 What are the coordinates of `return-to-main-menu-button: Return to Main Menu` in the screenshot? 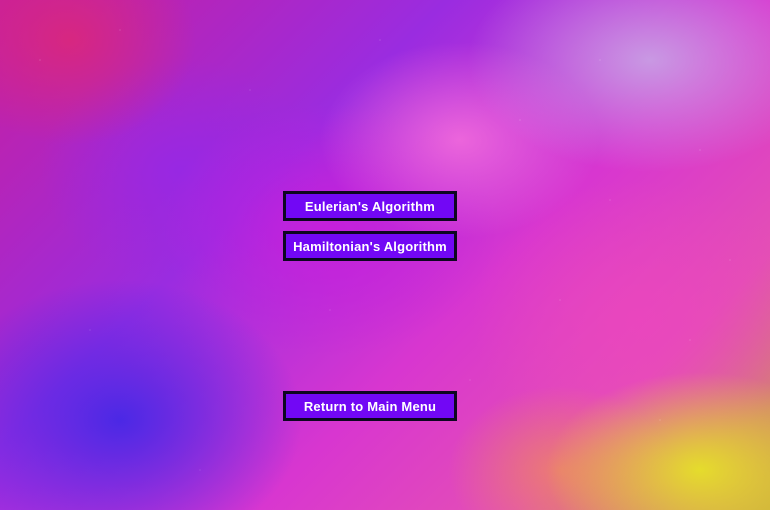 It's located at (370, 406).